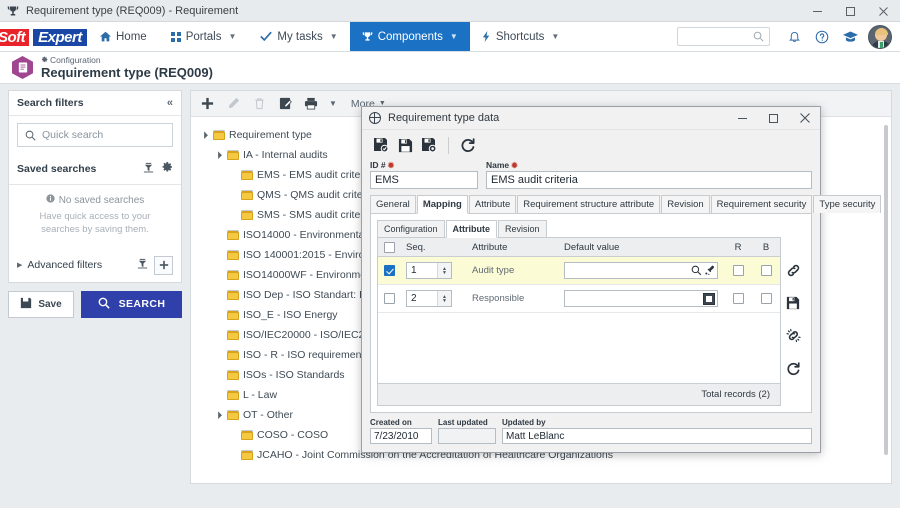 The width and height of the screenshot is (900, 508). I want to click on save-filter-button: Save, so click(41, 304).